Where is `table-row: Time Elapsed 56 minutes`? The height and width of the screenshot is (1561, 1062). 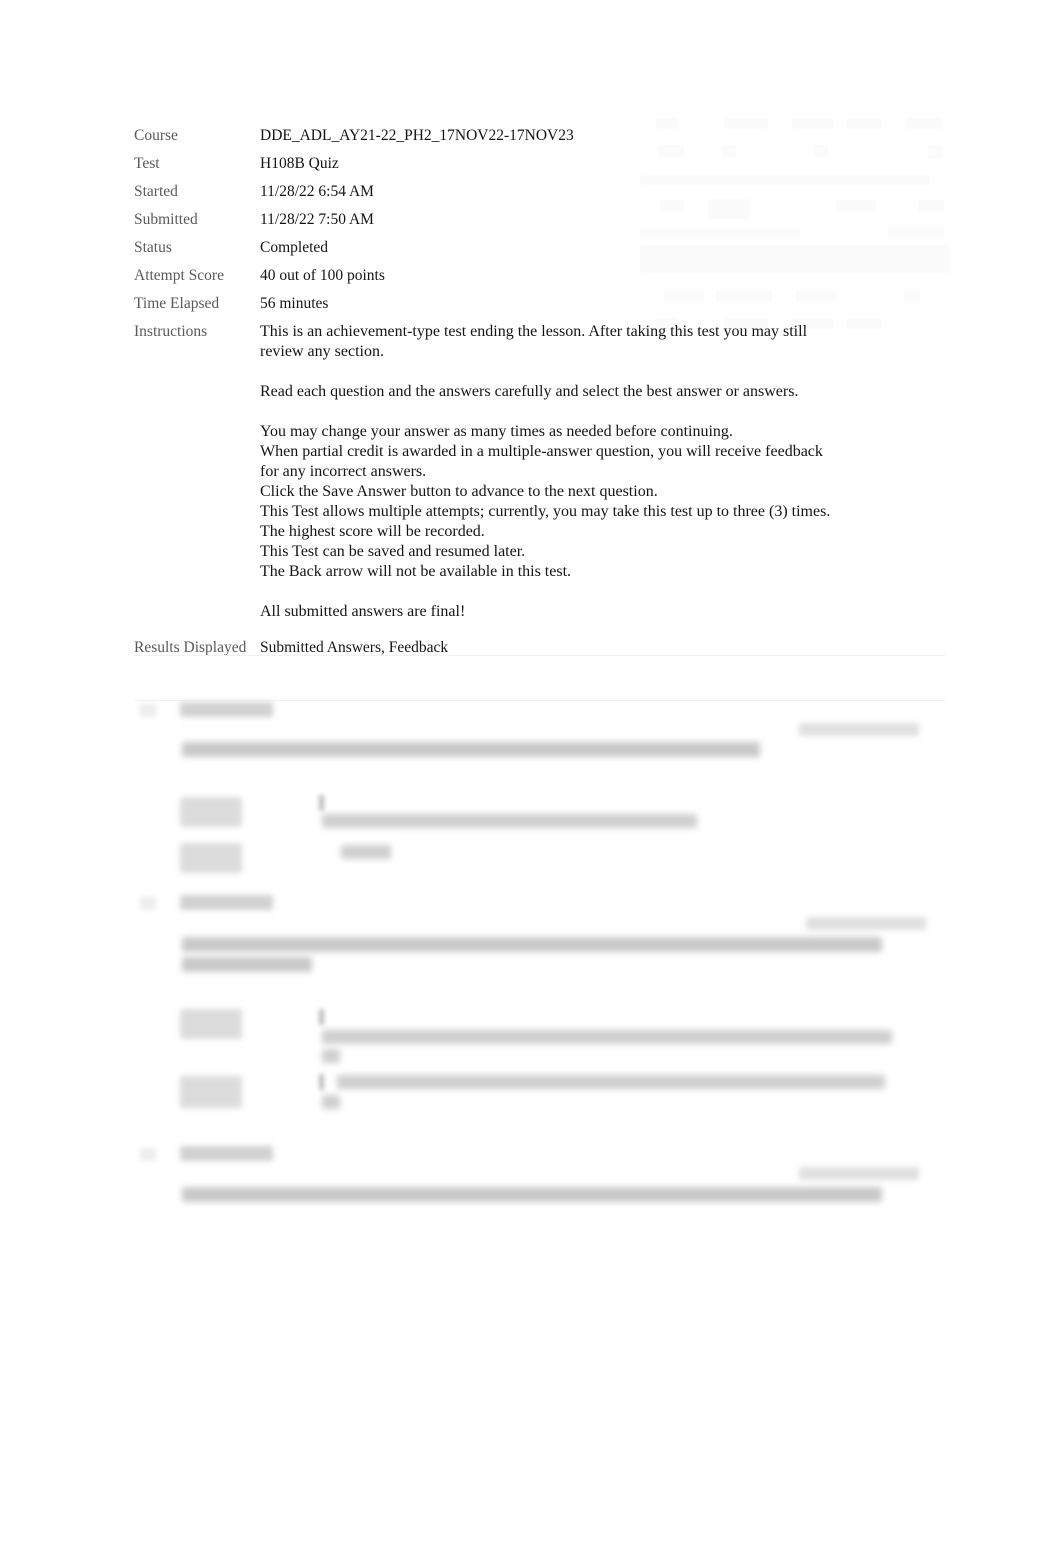 table-row: Time Elapsed 56 minutes is located at coordinates (541, 308).